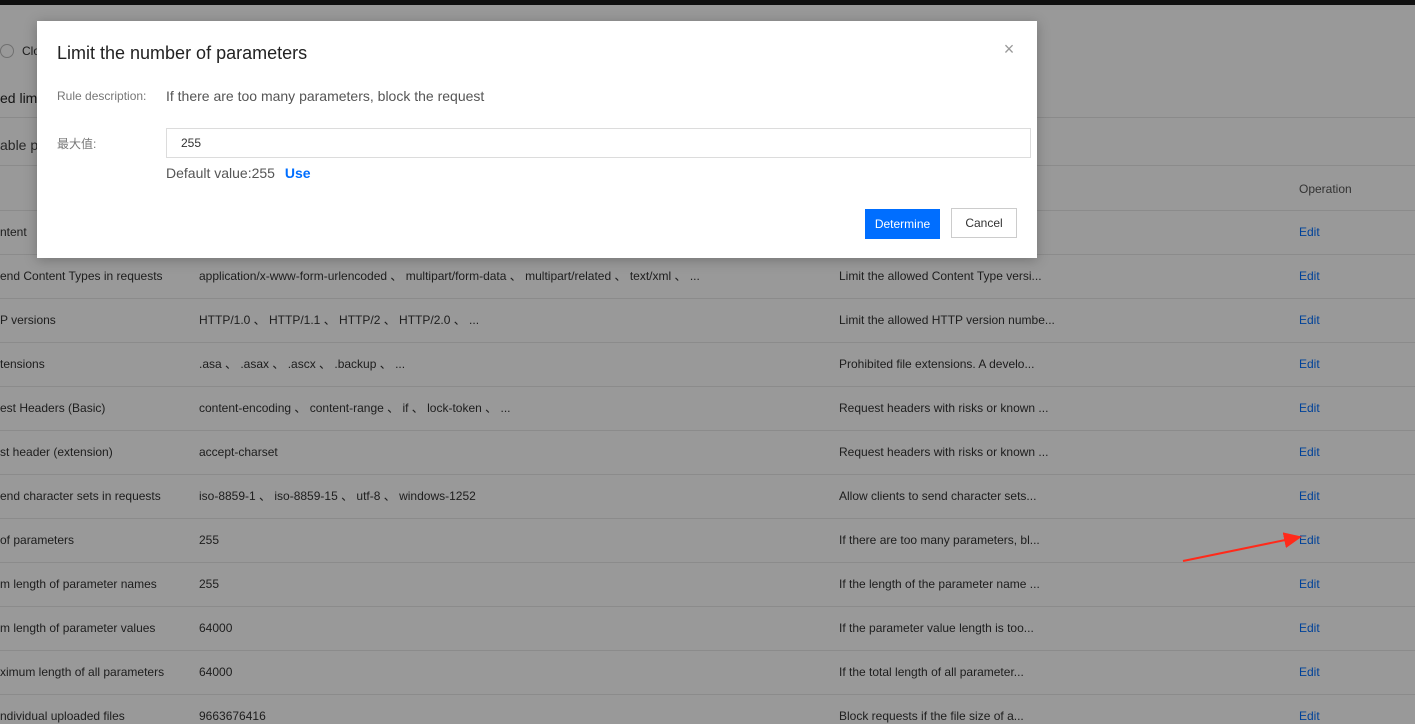 This screenshot has width=1415, height=724. I want to click on use-default-link: Use, so click(298, 173).